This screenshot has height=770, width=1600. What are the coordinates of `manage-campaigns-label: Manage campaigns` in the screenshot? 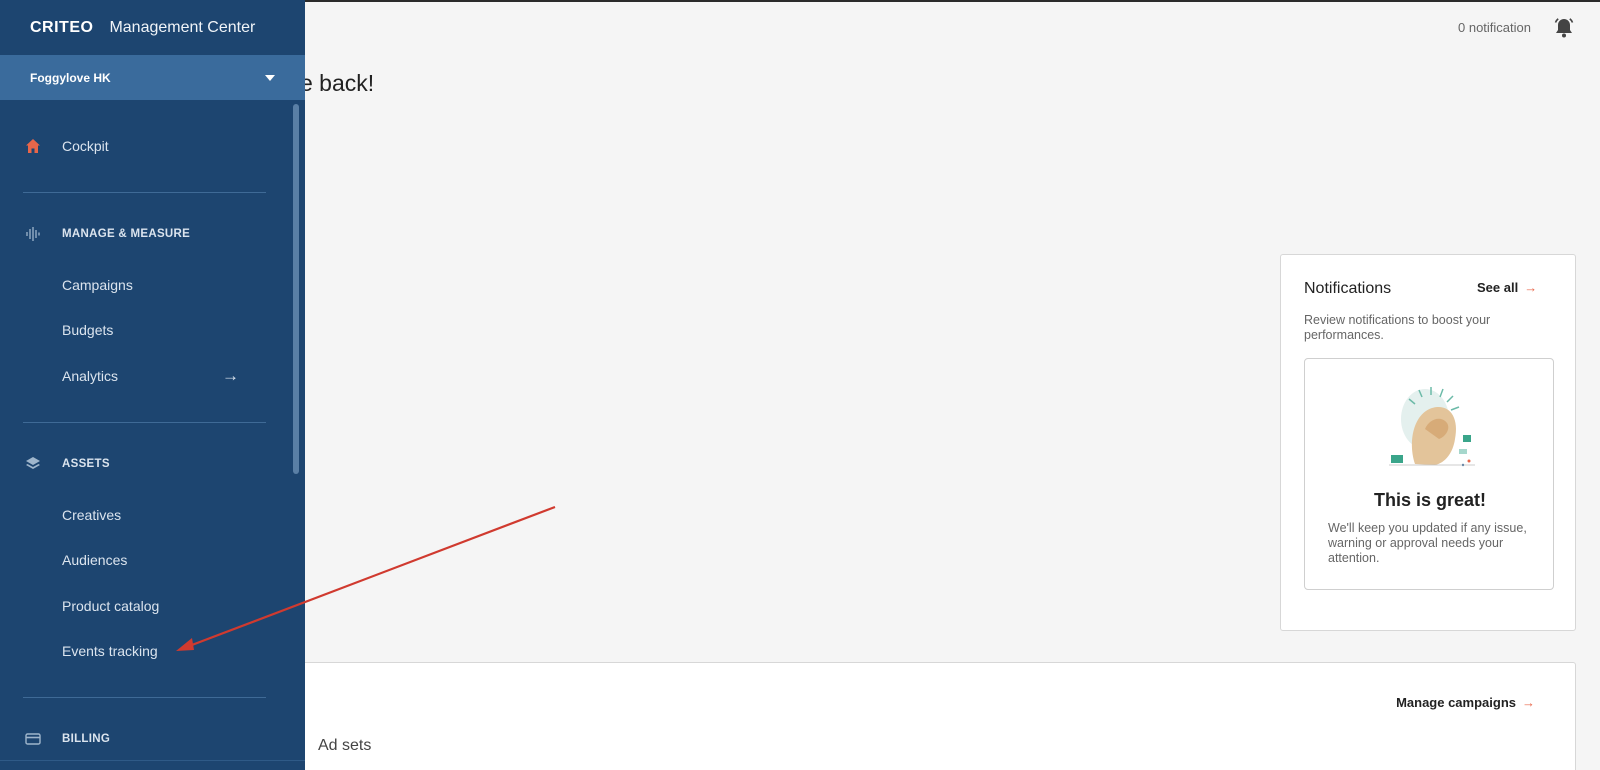 It's located at (1456, 702).